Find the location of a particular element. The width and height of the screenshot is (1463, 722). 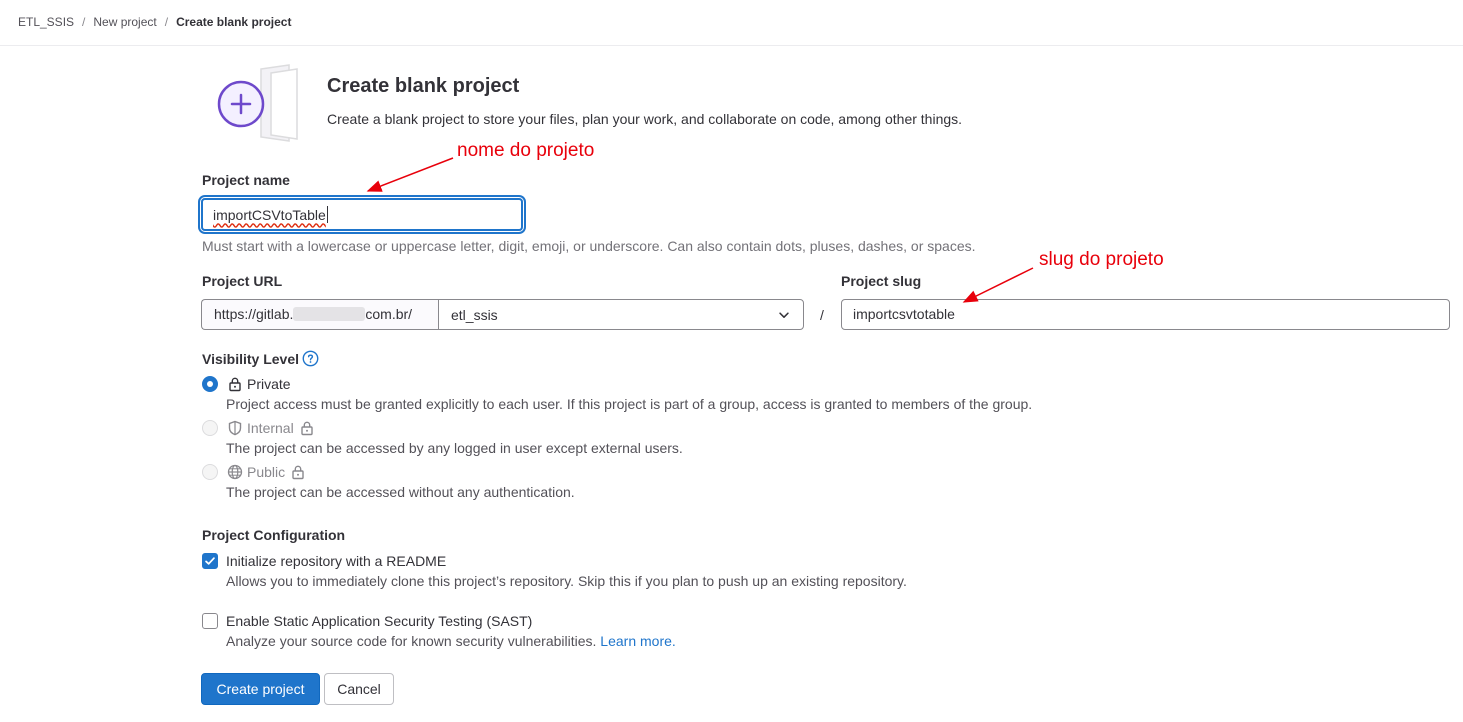

header-divider is located at coordinates (731, 45).